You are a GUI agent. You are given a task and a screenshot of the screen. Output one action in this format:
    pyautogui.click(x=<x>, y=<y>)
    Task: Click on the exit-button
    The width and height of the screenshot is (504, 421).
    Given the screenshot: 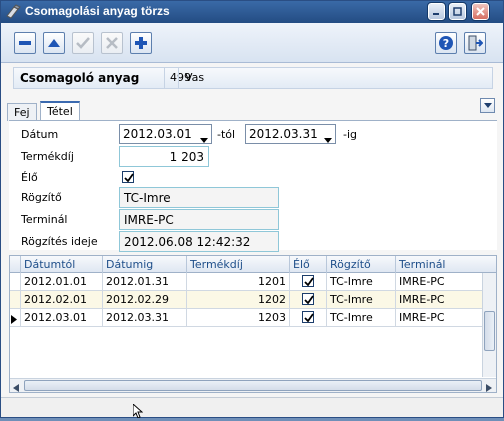 What is the action you would take?
    pyautogui.click(x=475, y=43)
    